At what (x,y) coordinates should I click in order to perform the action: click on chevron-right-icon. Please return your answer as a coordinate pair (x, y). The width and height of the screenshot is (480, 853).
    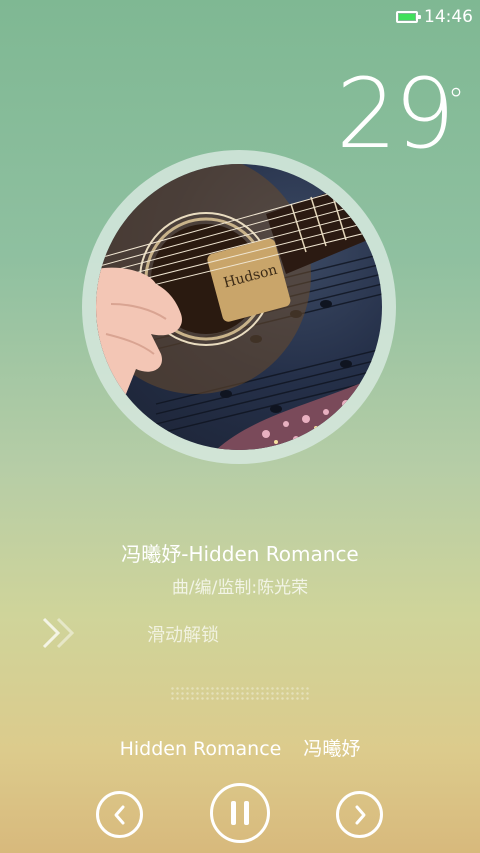
    Looking at the image, I should click on (360, 814).